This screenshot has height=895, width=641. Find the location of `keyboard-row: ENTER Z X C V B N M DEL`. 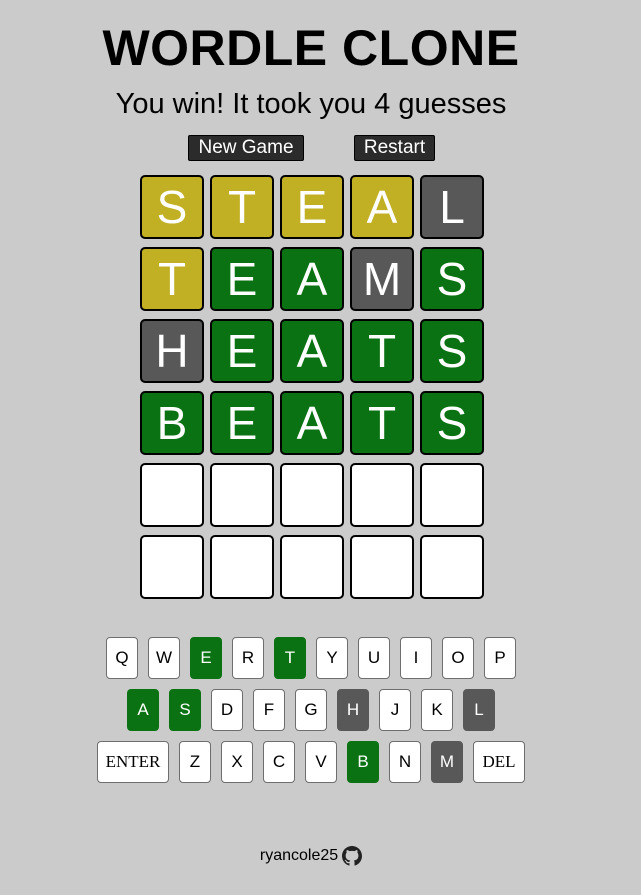

keyboard-row: ENTER Z X C V B N M DEL is located at coordinates (311, 762).